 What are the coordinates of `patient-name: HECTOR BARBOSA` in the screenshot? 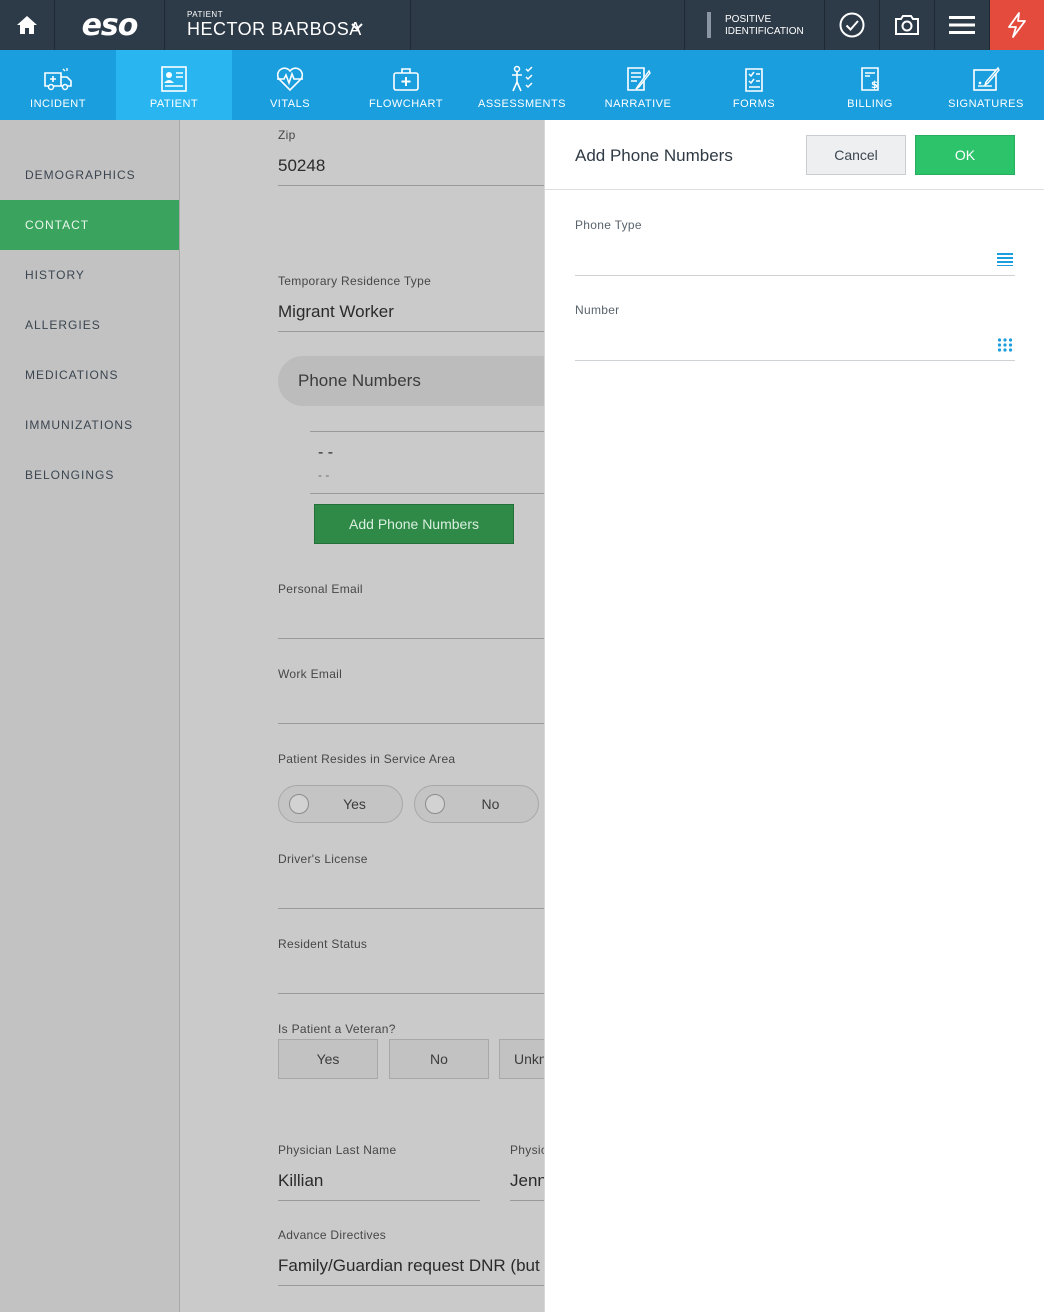 It's located at (274, 29).